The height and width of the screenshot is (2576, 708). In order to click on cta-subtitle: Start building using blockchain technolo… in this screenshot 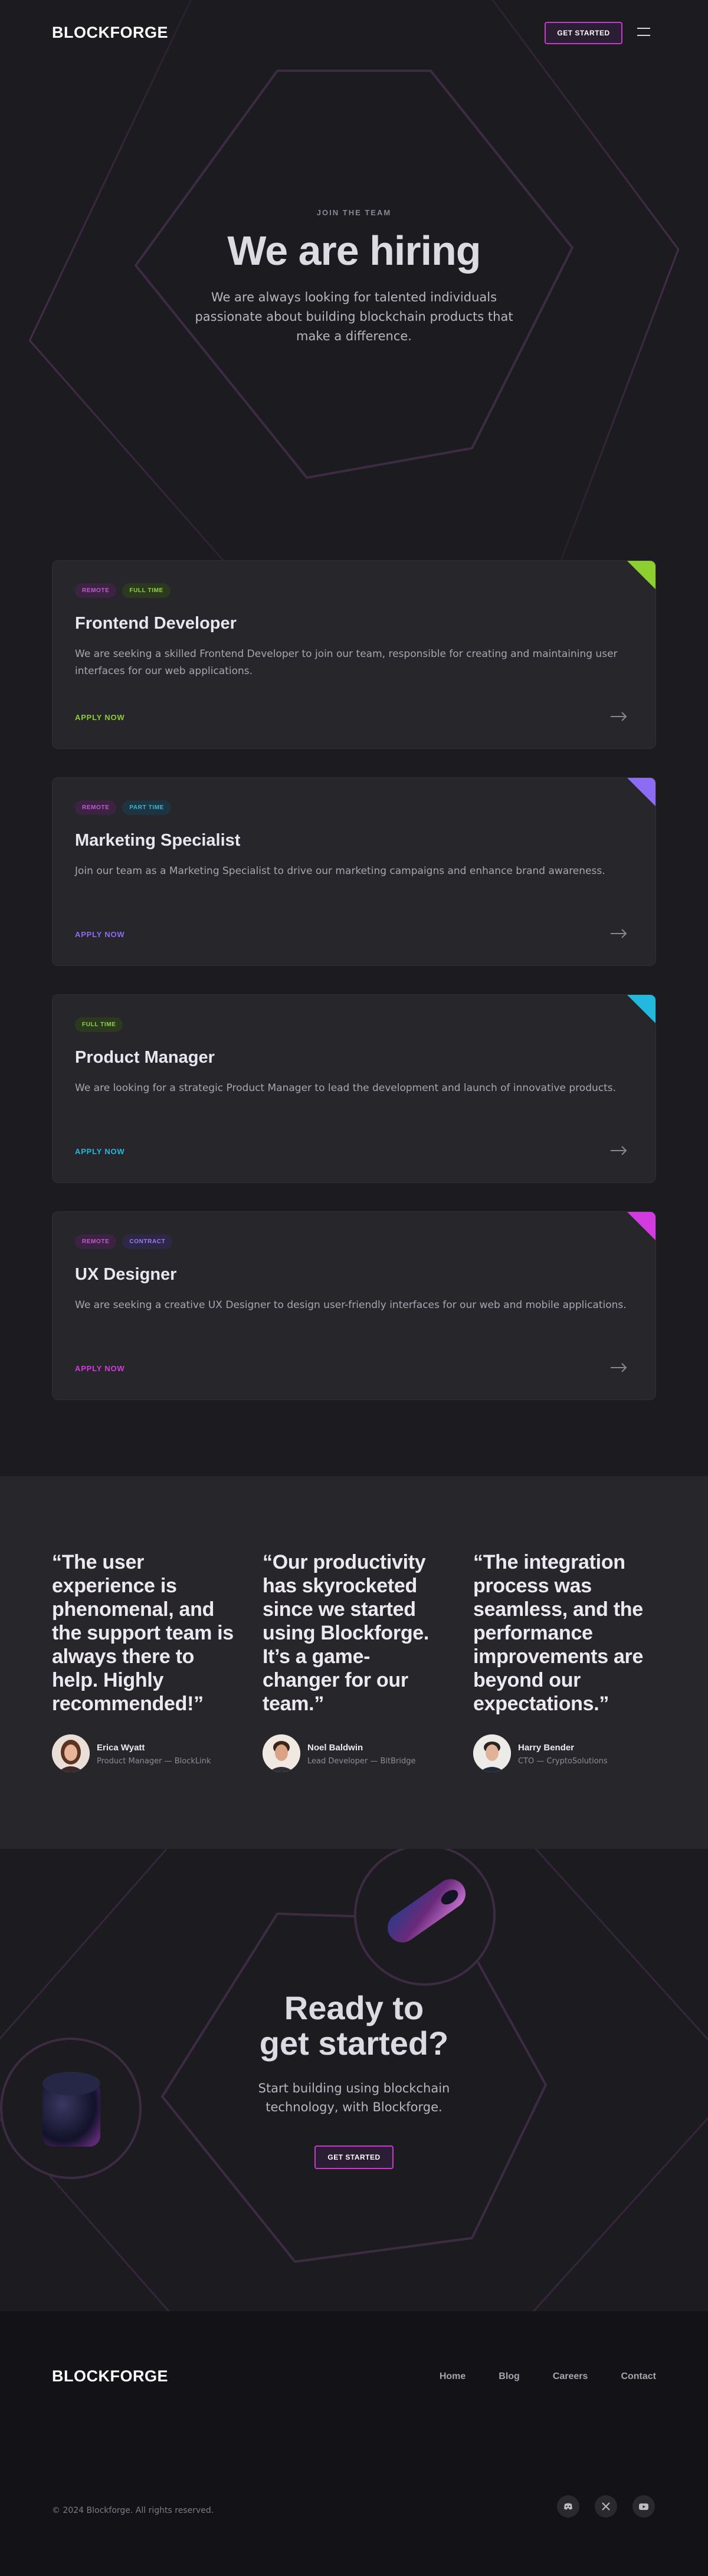, I will do `click(354, 2097)`.